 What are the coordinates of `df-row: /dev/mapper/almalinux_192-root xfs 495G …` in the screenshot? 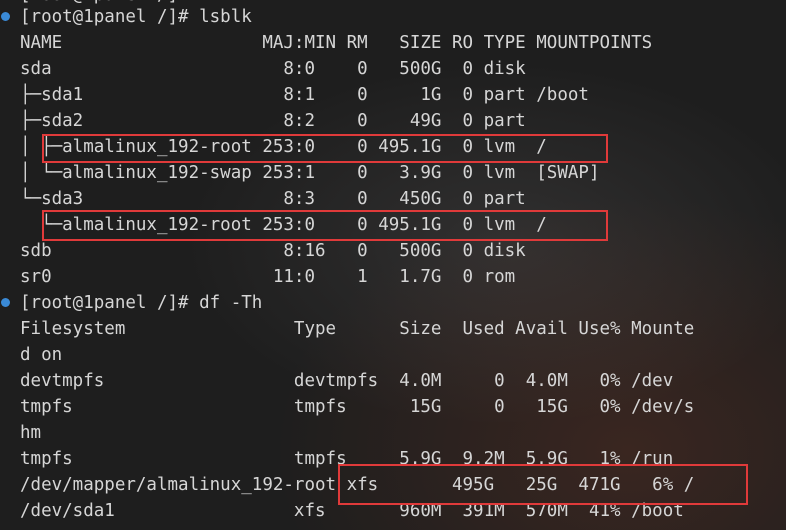 It's located at (357, 485).